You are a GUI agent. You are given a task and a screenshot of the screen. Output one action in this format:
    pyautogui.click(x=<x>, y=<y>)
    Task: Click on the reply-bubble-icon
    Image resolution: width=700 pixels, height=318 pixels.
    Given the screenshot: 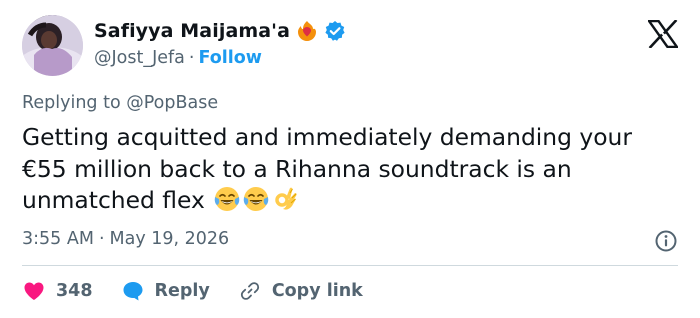 What is the action you would take?
    pyautogui.click(x=133, y=291)
    